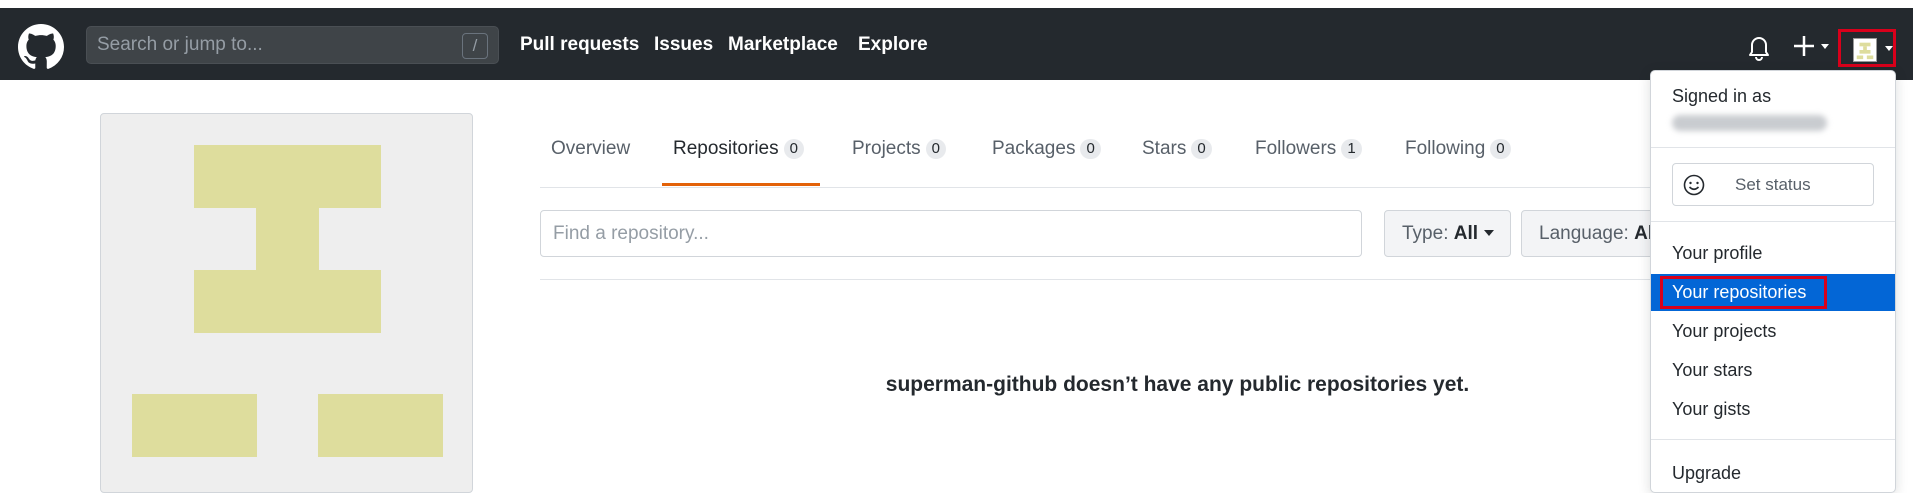 The height and width of the screenshot is (493, 1913). What do you see at coordinates (590, 149) in the screenshot?
I see `tab-overview: Overview` at bounding box center [590, 149].